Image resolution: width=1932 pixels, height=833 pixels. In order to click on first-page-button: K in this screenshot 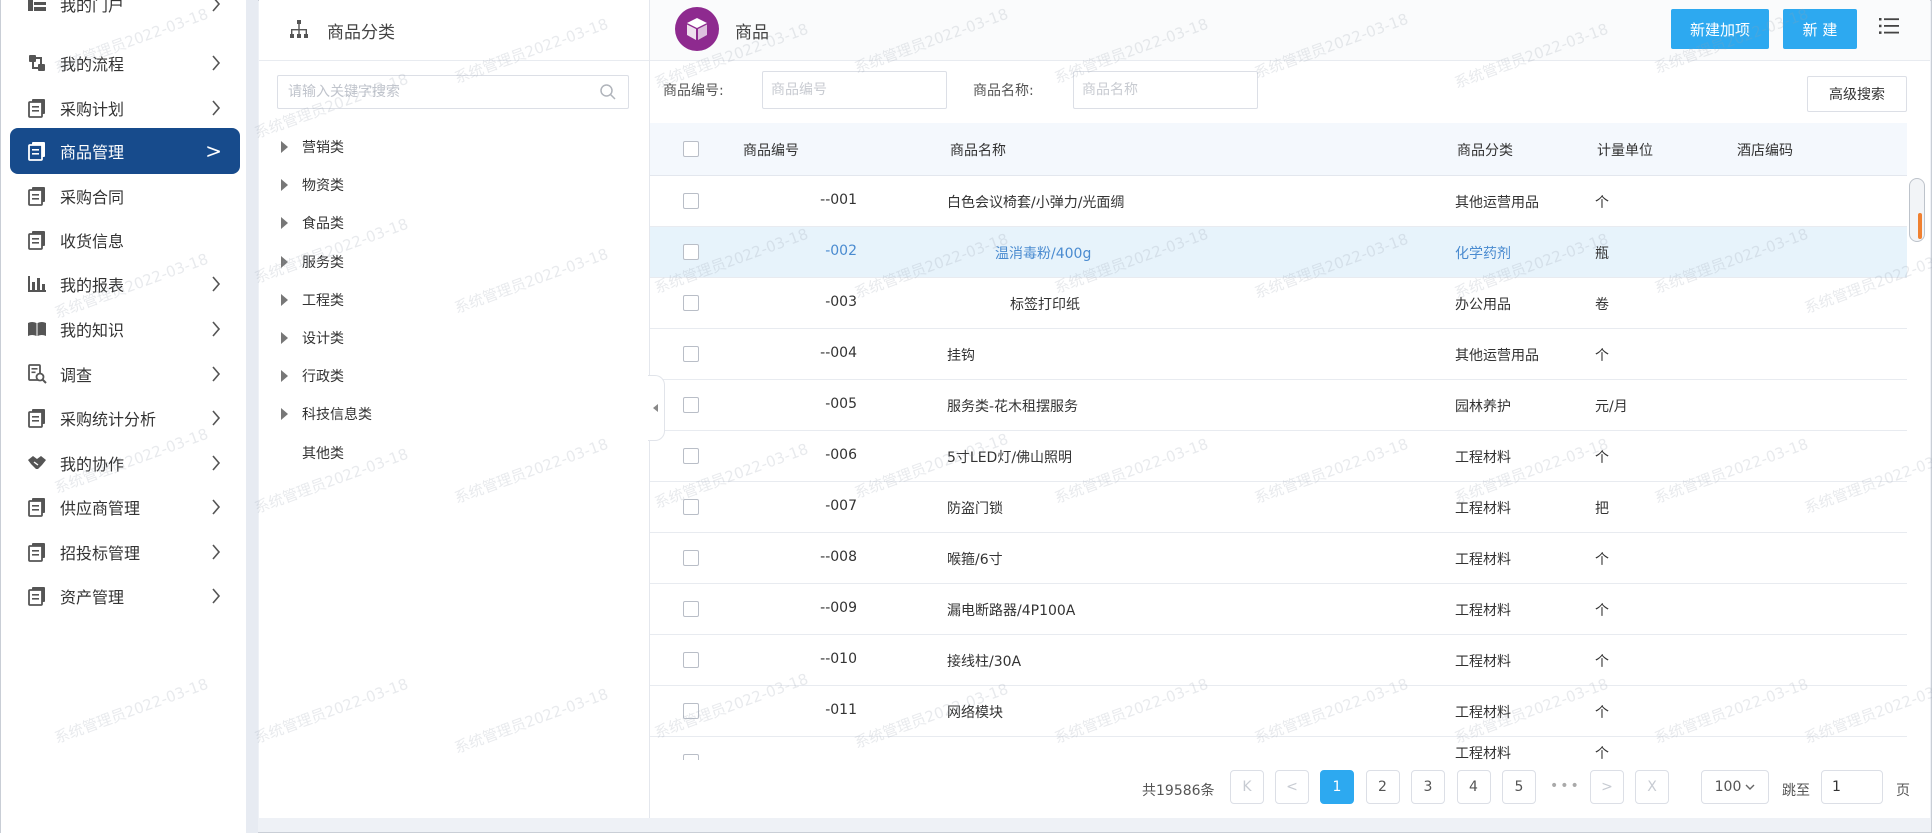, I will do `click(1247, 787)`.